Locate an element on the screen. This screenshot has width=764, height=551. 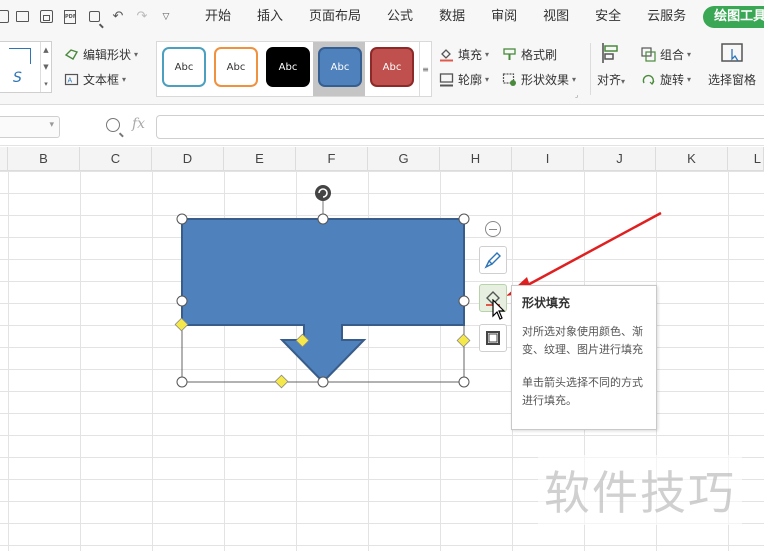
tab-data: 数据 is located at coordinates (452, 16).